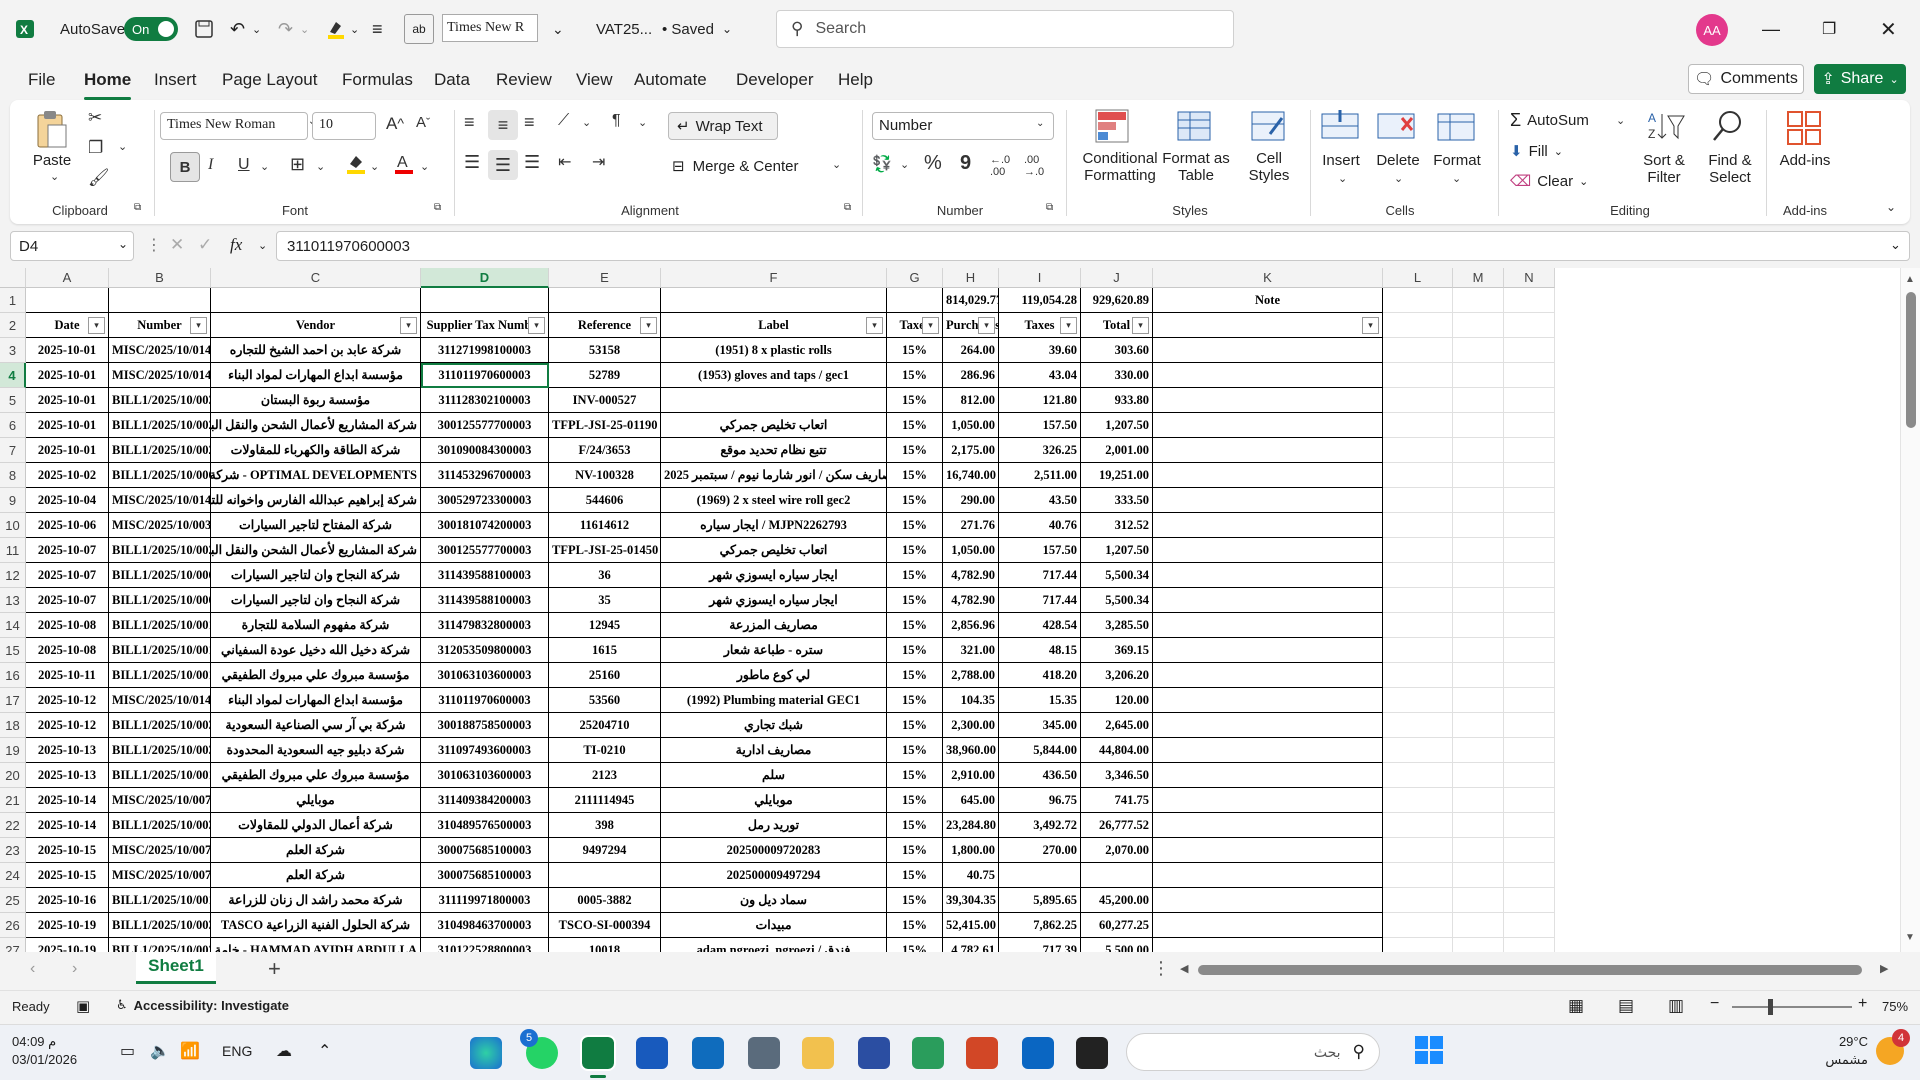  I want to click on row-header: 8, so click(13, 475).